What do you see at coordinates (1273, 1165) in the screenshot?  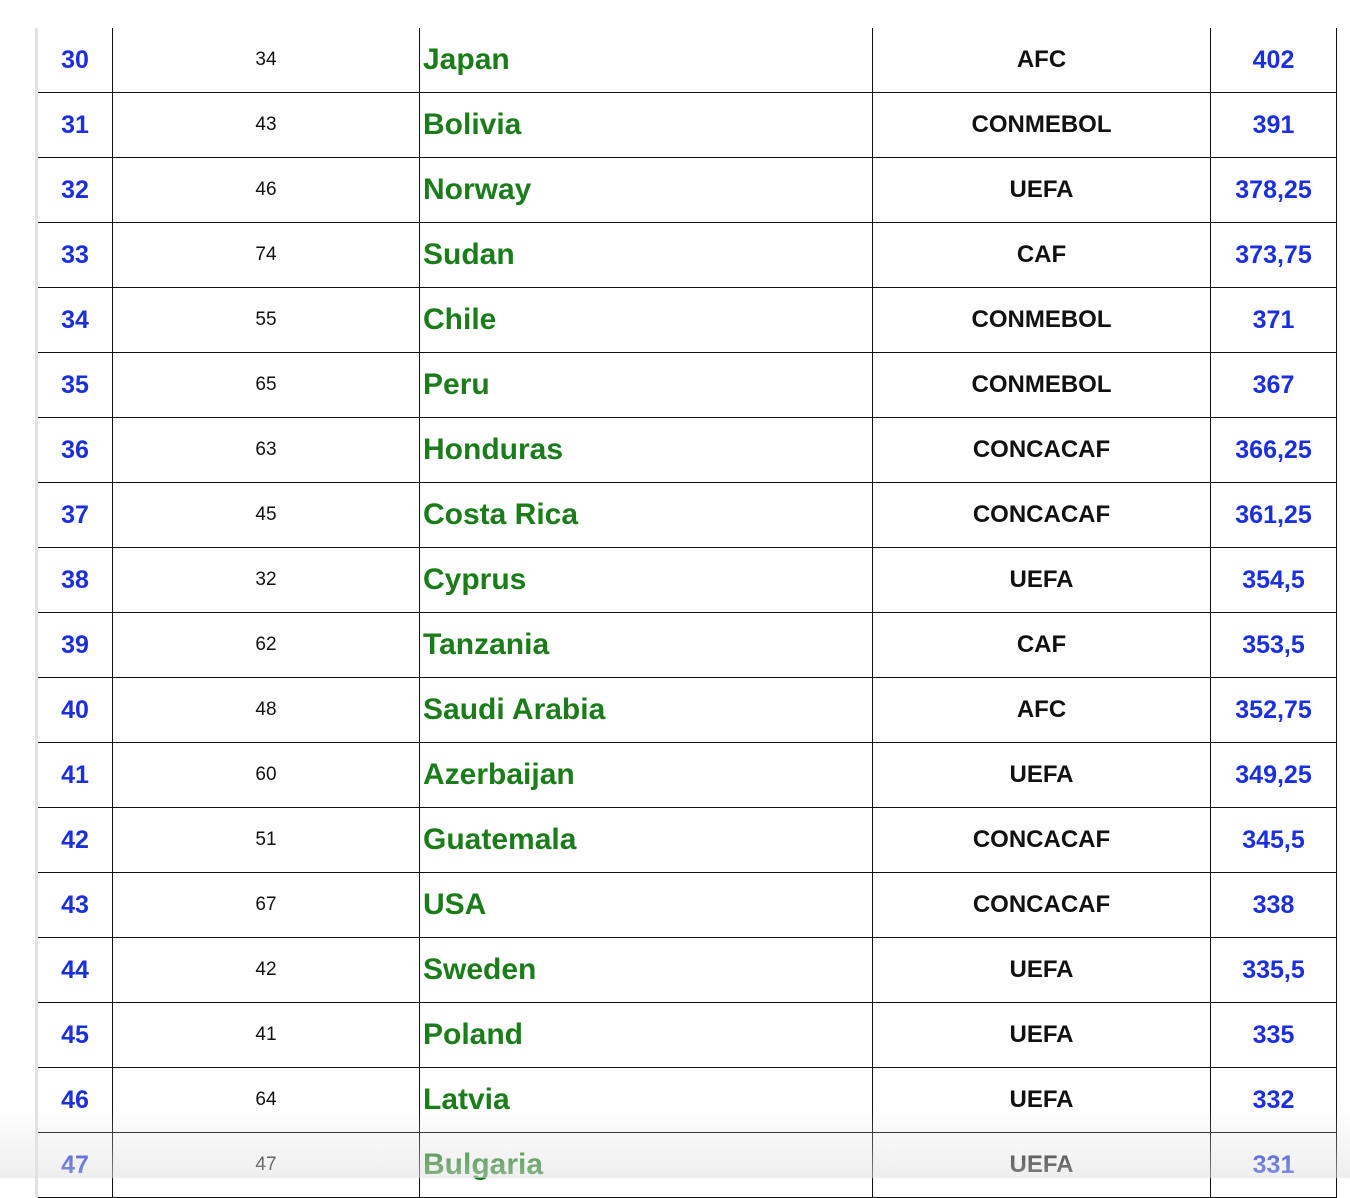 I see `points-cell: 331` at bounding box center [1273, 1165].